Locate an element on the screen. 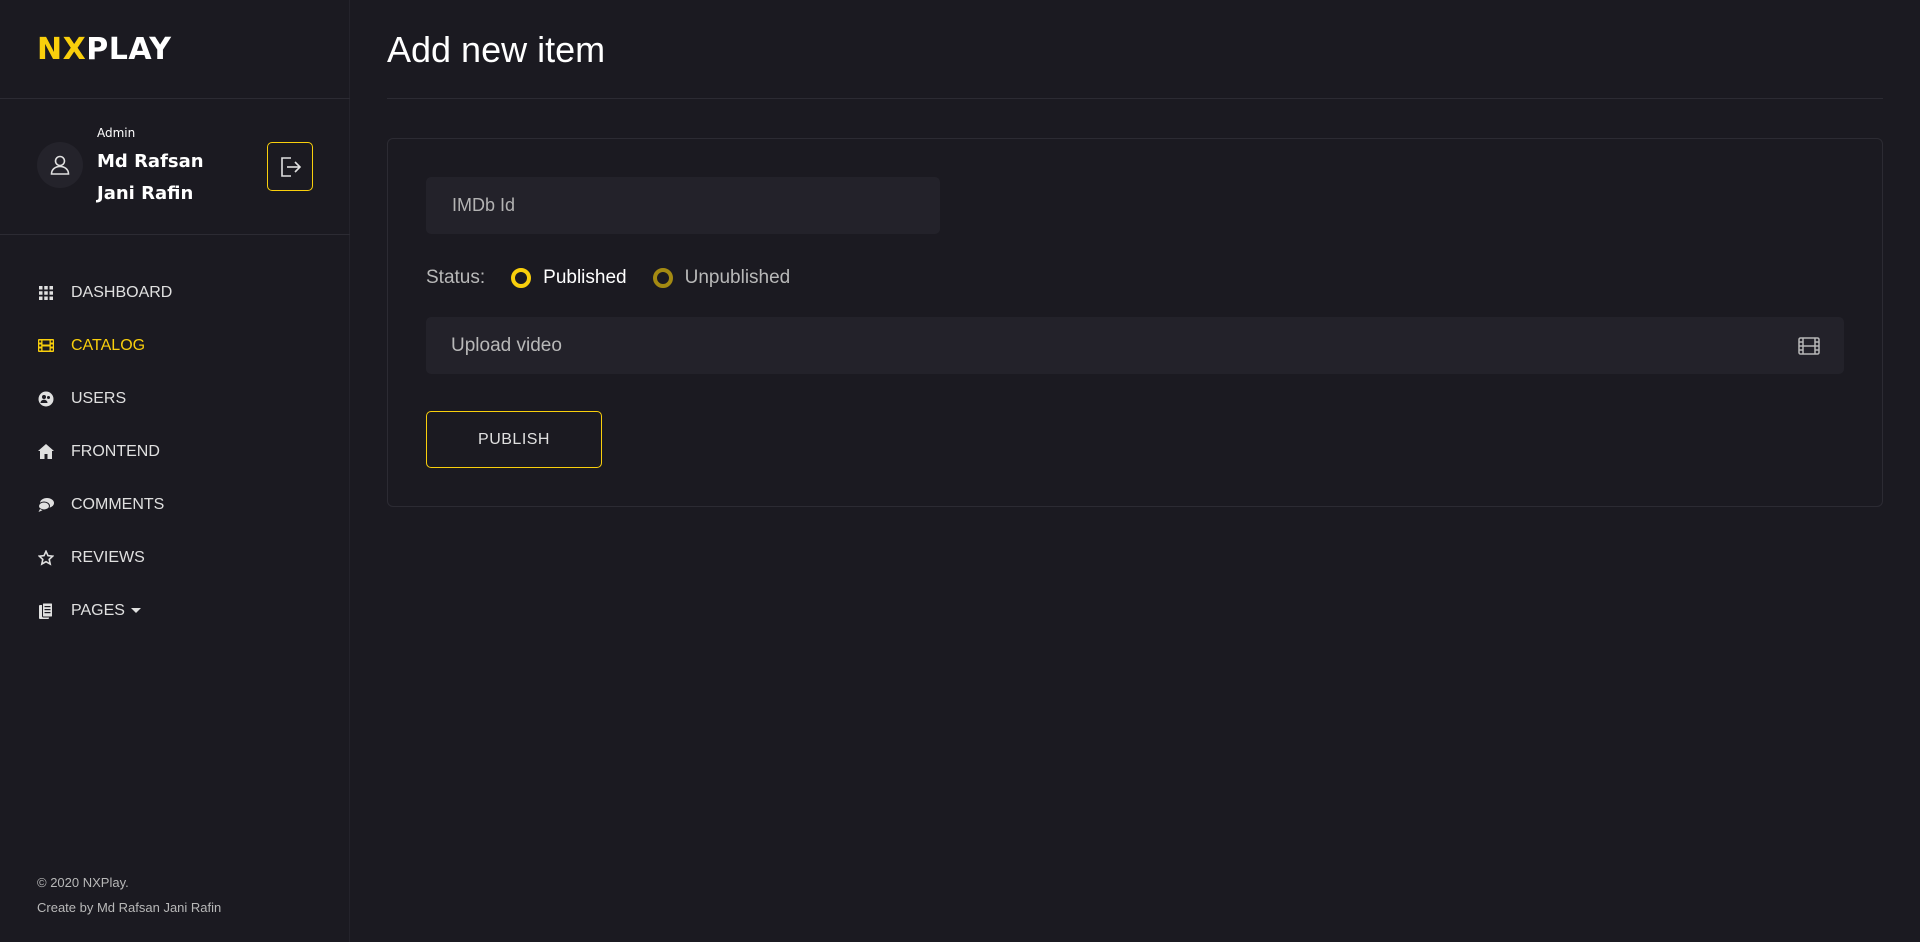 The height and width of the screenshot is (942, 1920). user-role: Admin is located at coordinates (116, 133).